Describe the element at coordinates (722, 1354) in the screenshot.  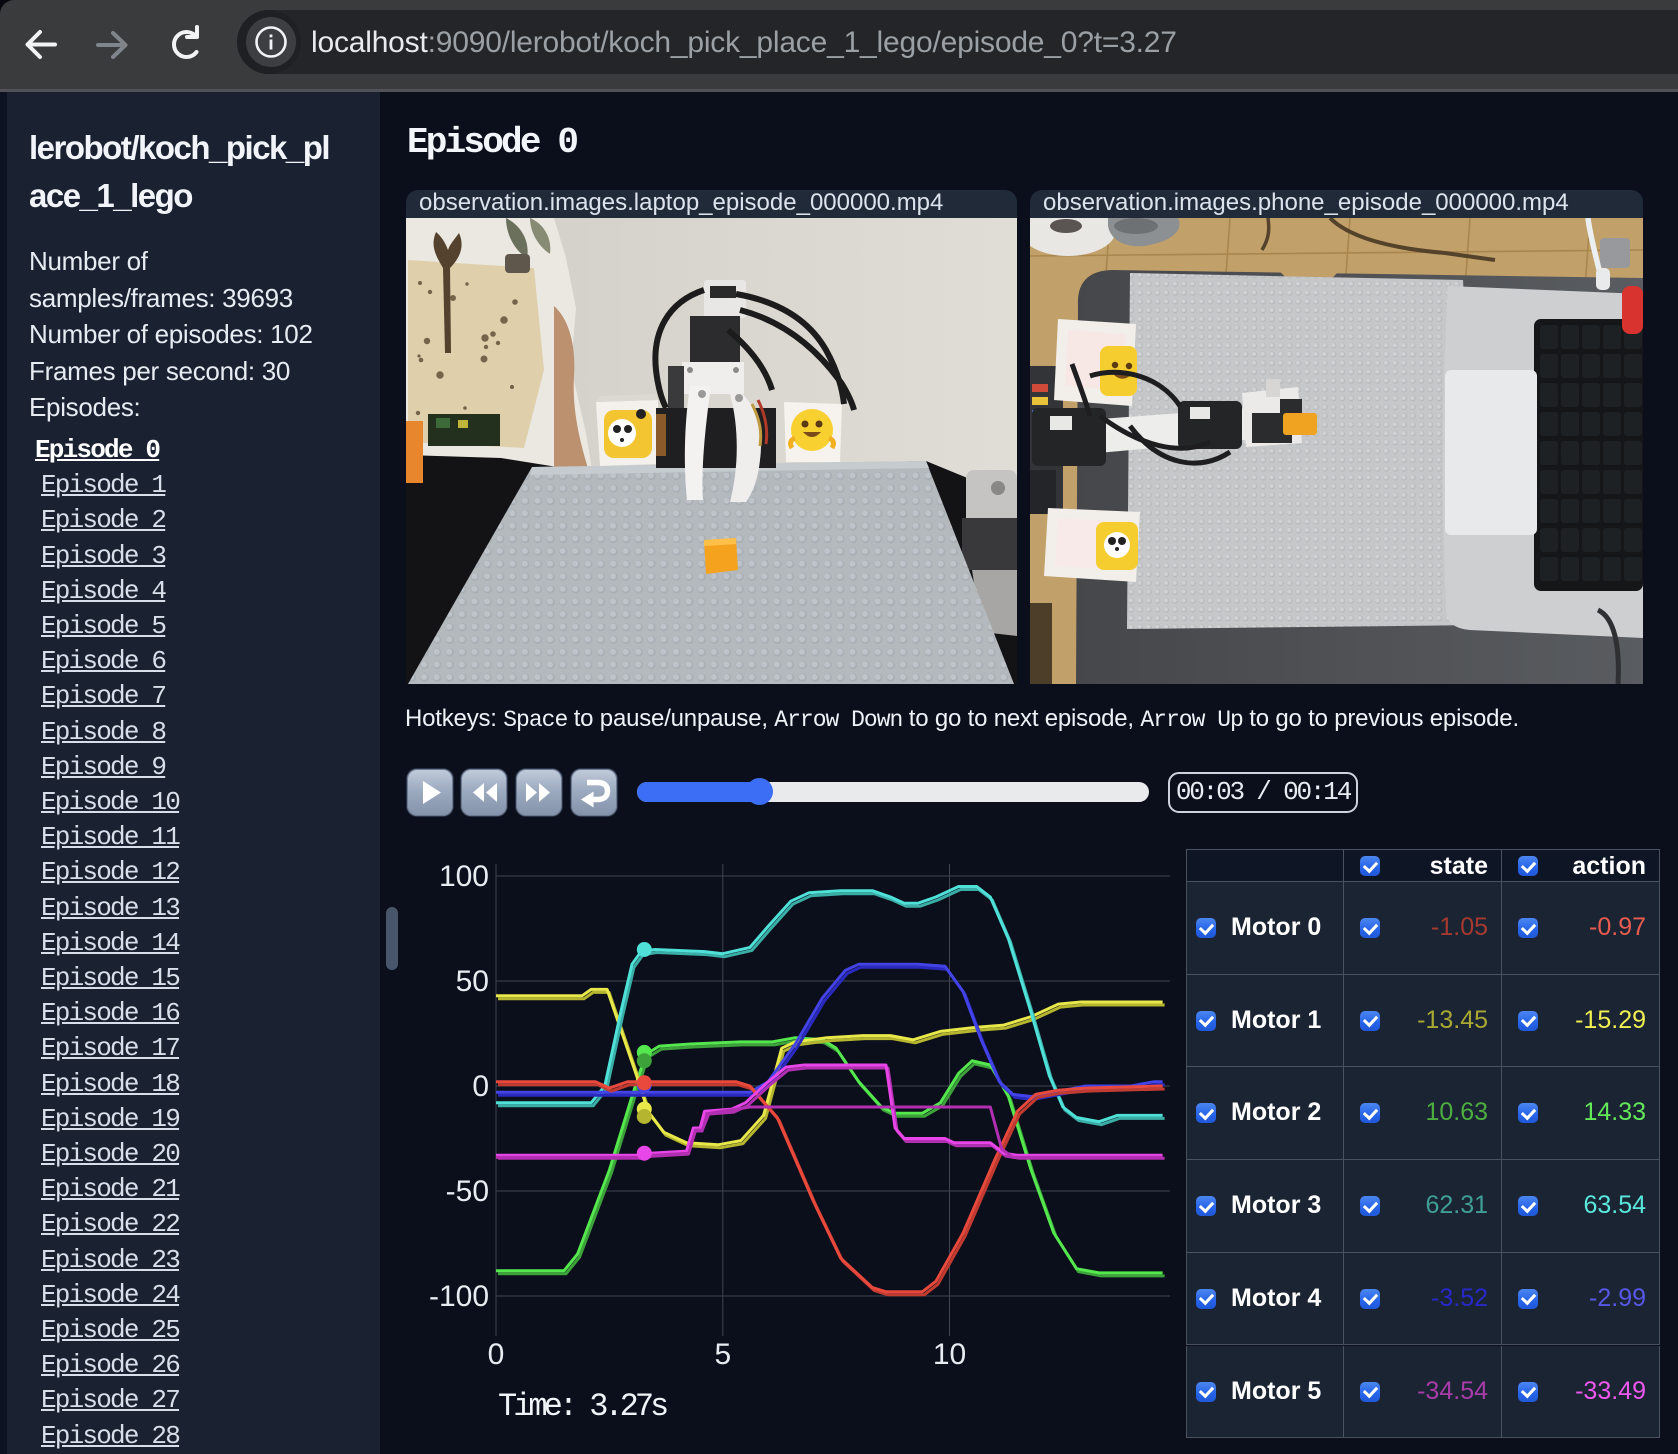
I see `svg-text: 5` at that location.